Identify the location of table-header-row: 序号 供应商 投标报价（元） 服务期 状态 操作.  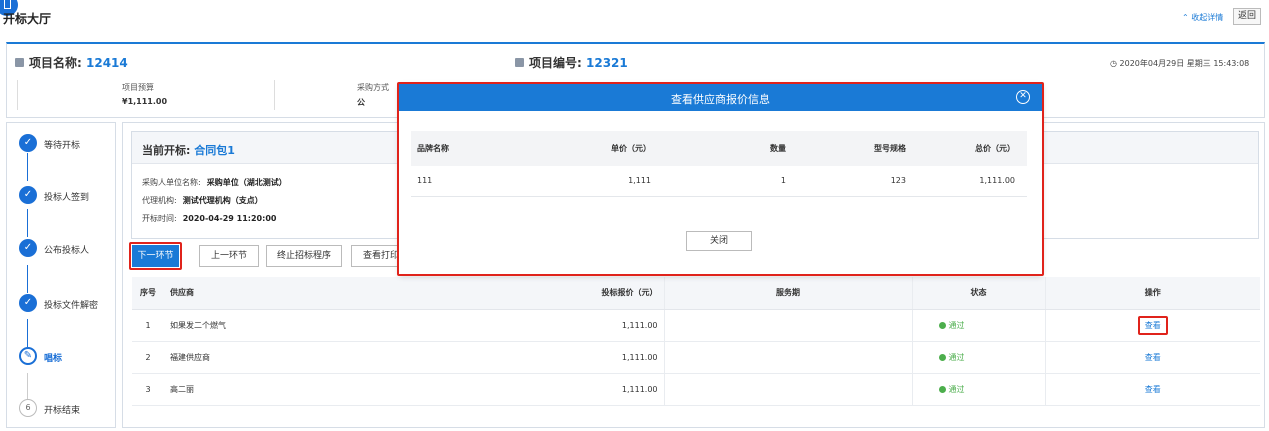
(696, 293).